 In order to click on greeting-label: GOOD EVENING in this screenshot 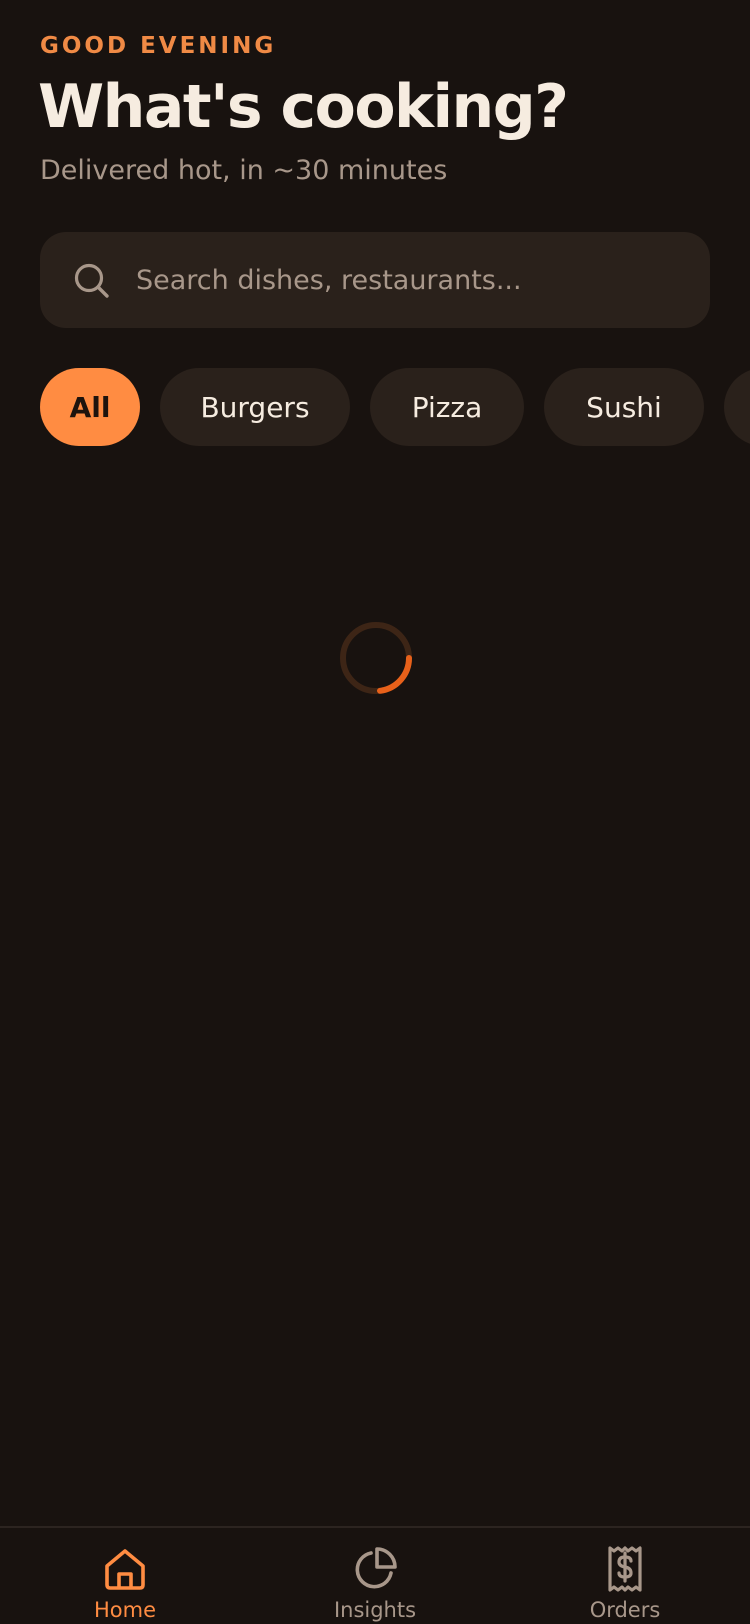, I will do `click(158, 46)`.